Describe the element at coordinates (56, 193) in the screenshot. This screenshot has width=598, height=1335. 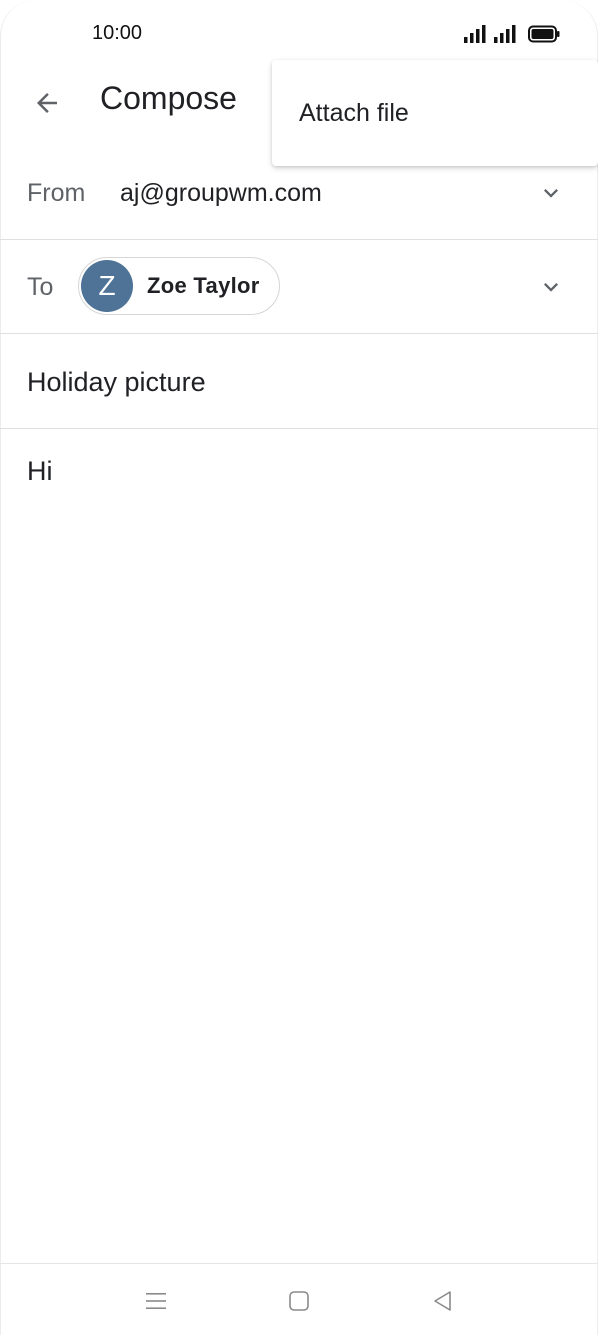
I see `from-label: From` at that location.